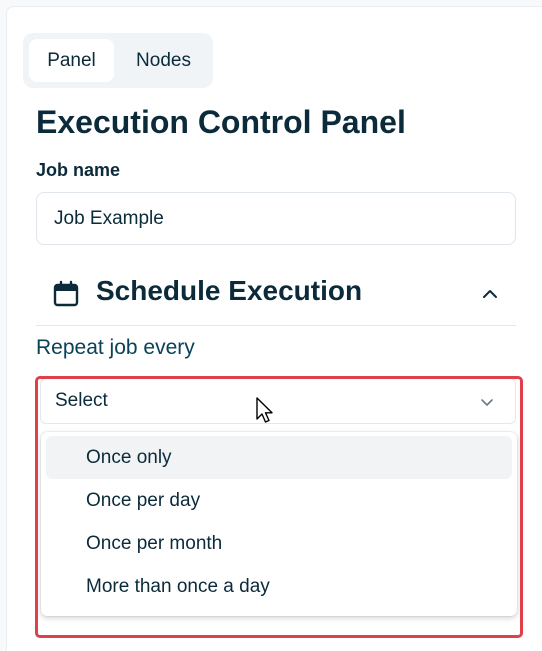 Image resolution: width=542 pixels, height=651 pixels. What do you see at coordinates (229, 290) in the screenshot?
I see `schedule-execution-title: Schedule Execution` at bounding box center [229, 290].